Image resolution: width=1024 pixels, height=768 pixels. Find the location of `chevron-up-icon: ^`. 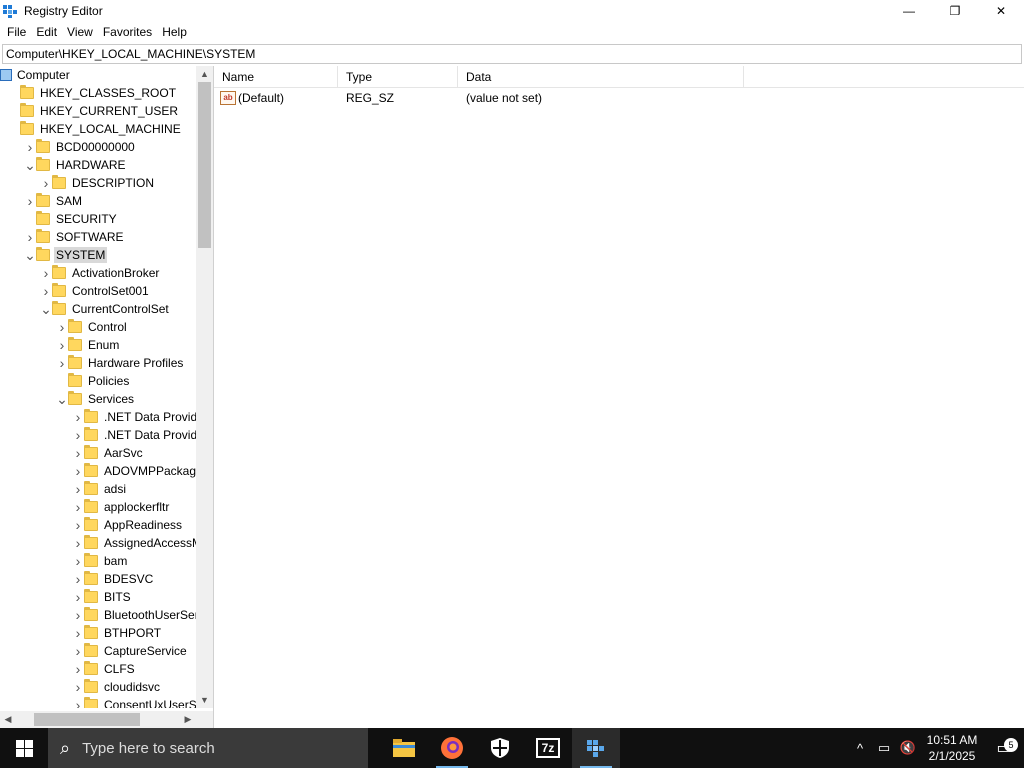

chevron-up-icon: ^ is located at coordinates (860, 748).